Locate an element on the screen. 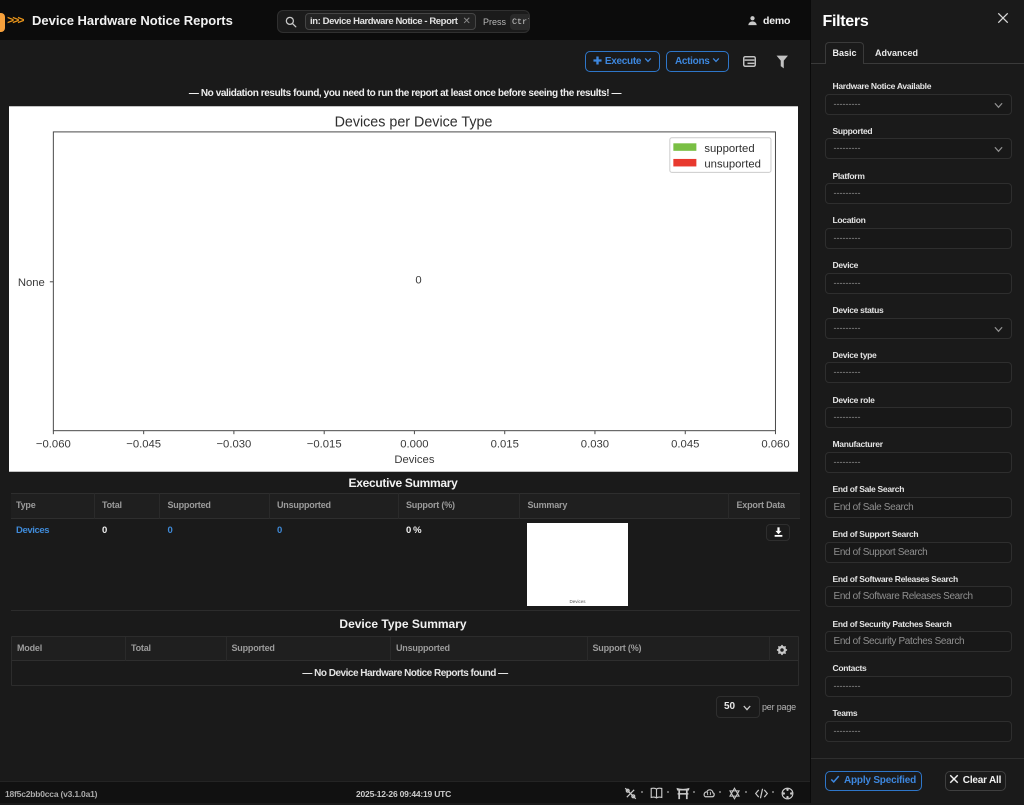  svg-text: 0.000 is located at coordinates (414, 445).